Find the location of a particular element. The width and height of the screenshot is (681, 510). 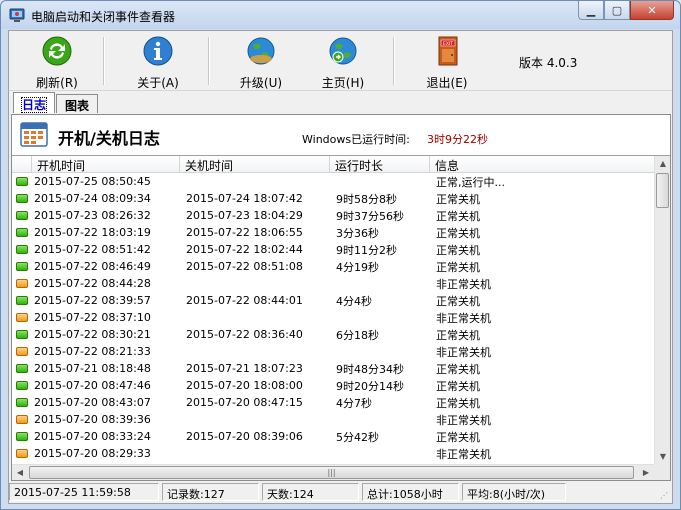

status-total: 总计:1058小时 is located at coordinates (410, 492).